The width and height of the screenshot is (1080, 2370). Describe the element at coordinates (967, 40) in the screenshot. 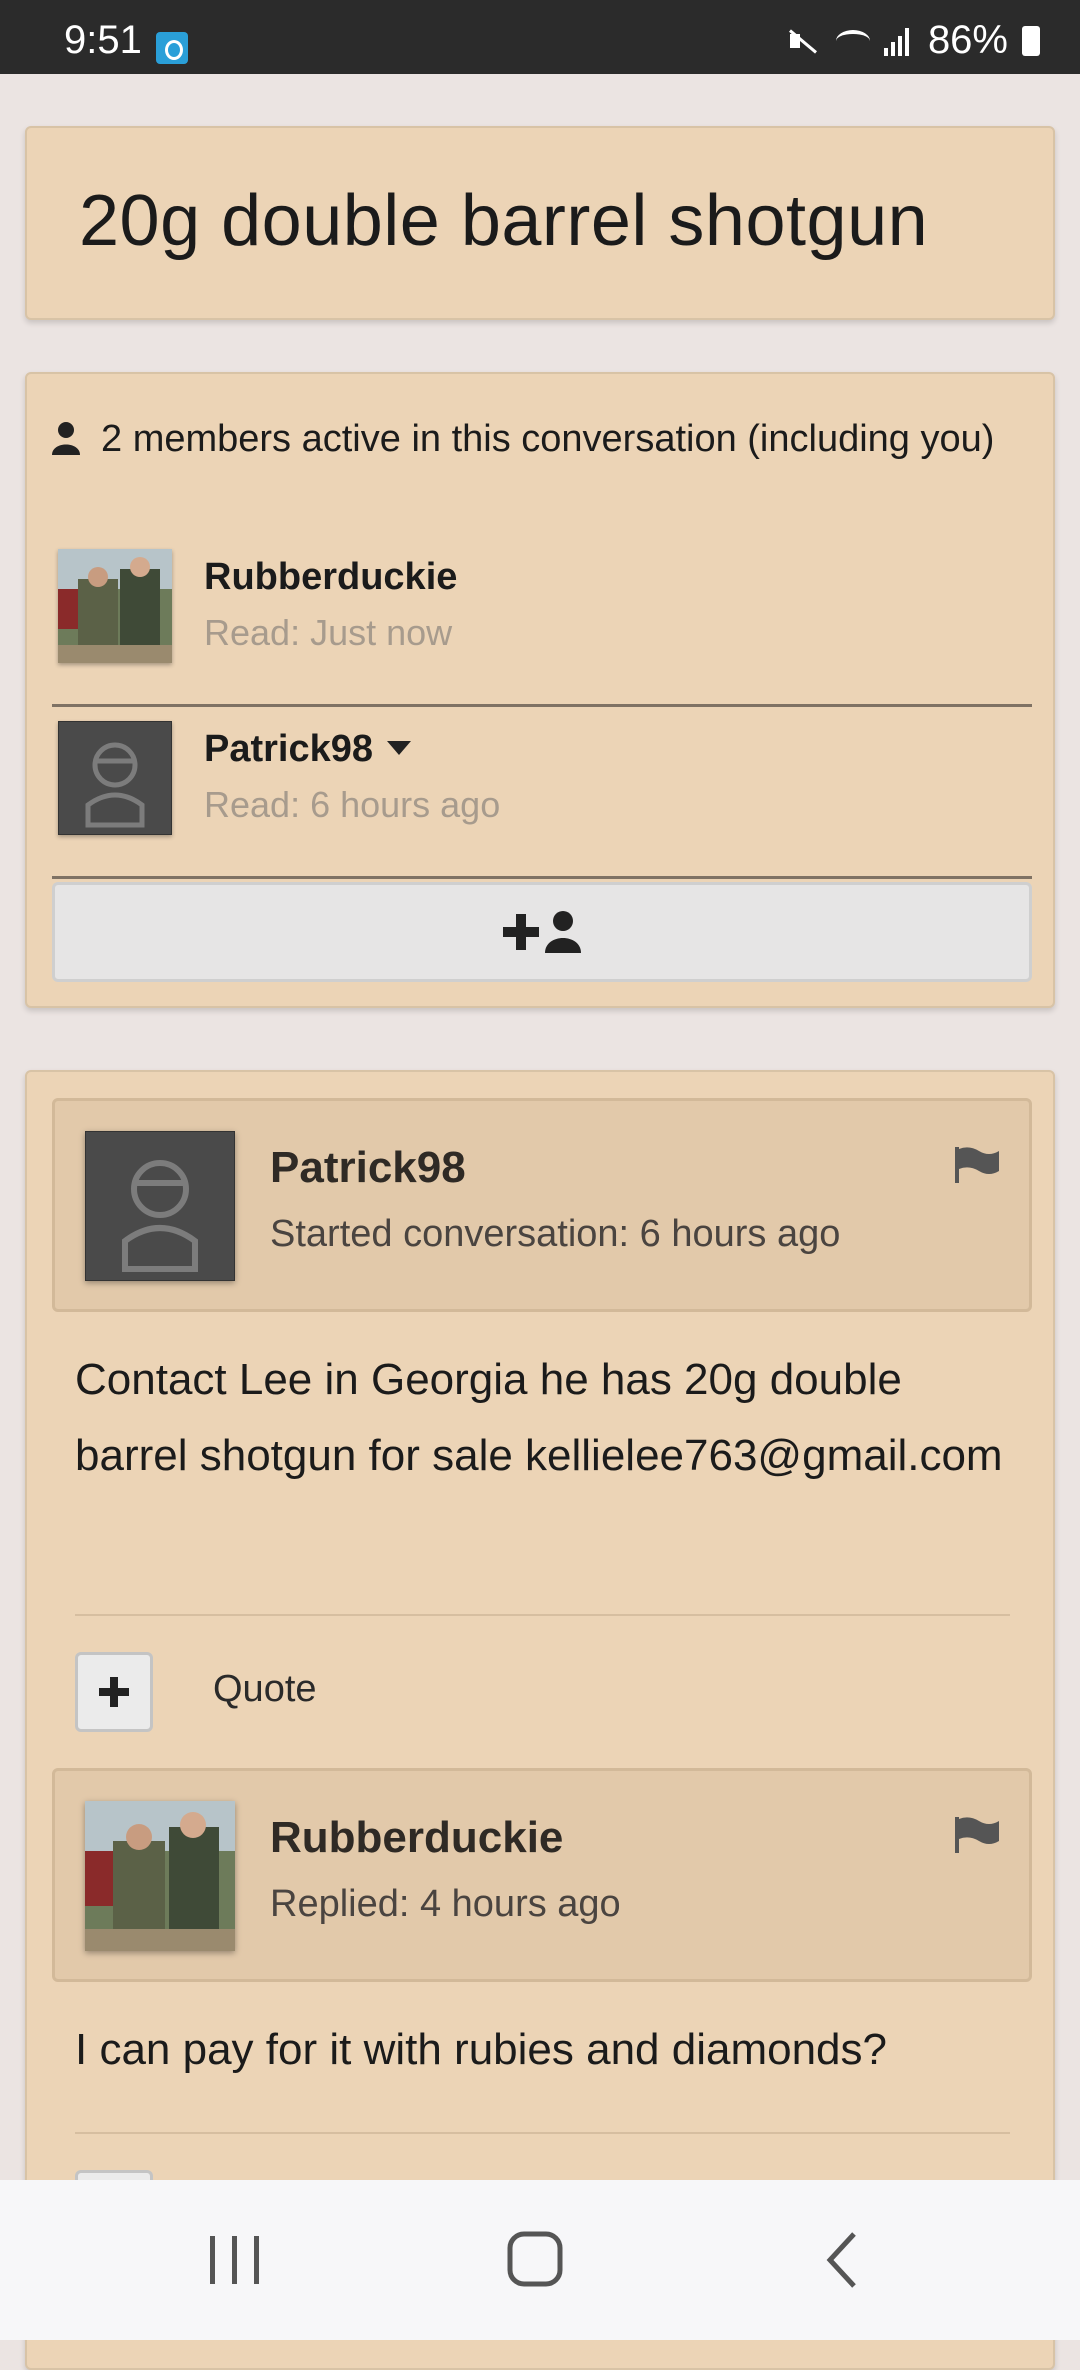

I see `battery-percent: 86%` at that location.